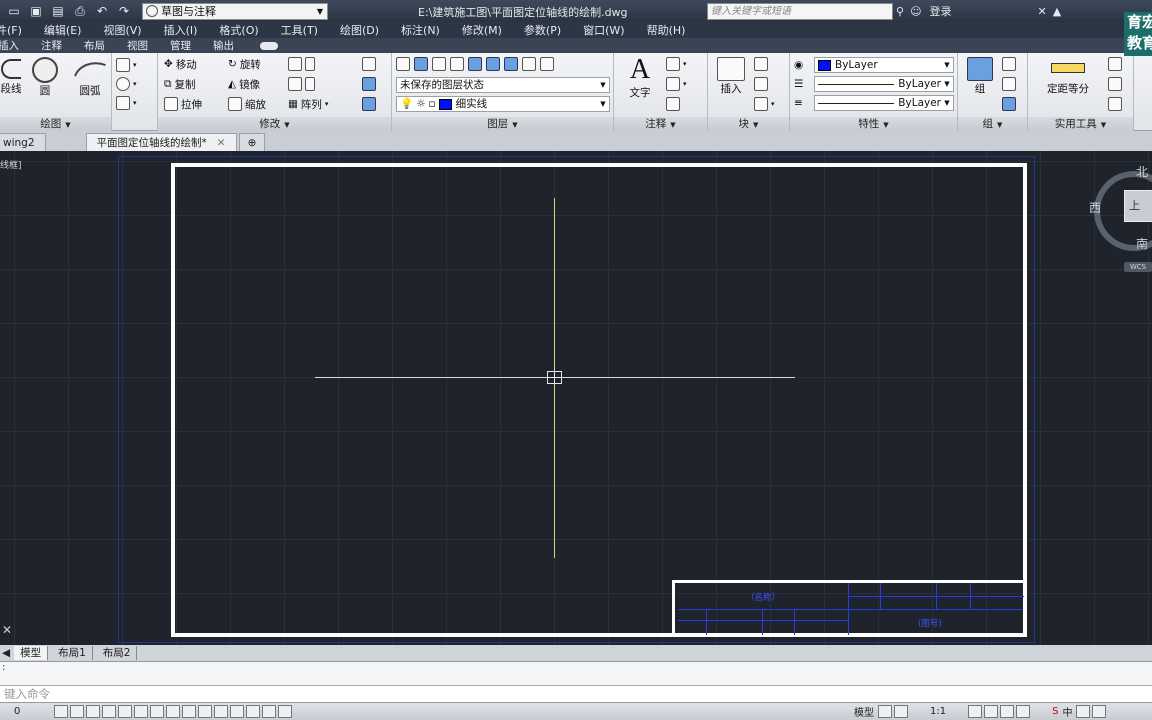 This screenshot has width=1152, height=720. I want to click on hatch-icon, so click(123, 84).